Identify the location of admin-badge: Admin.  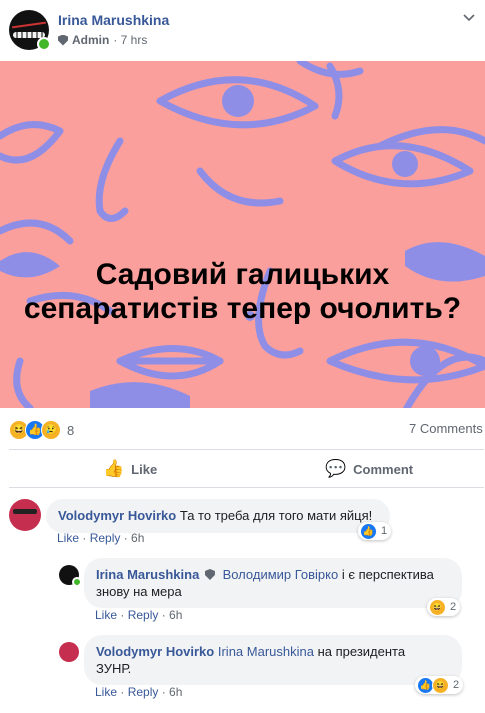
(91, 40).